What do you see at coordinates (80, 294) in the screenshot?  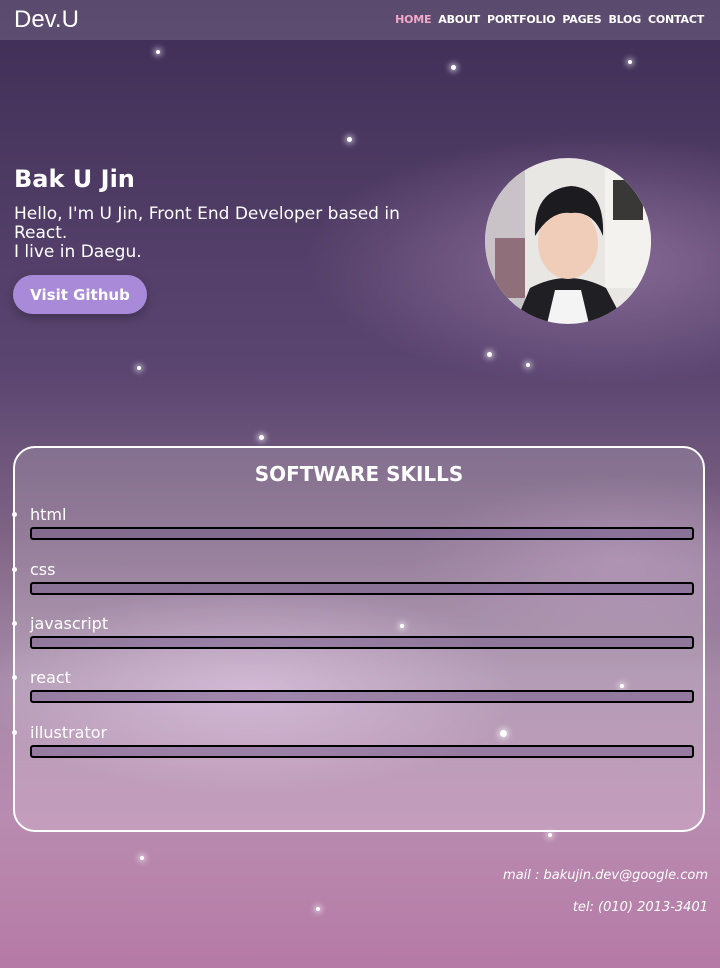 I see `visit-github-button: Visit Github` at bounding box center [80, 294].